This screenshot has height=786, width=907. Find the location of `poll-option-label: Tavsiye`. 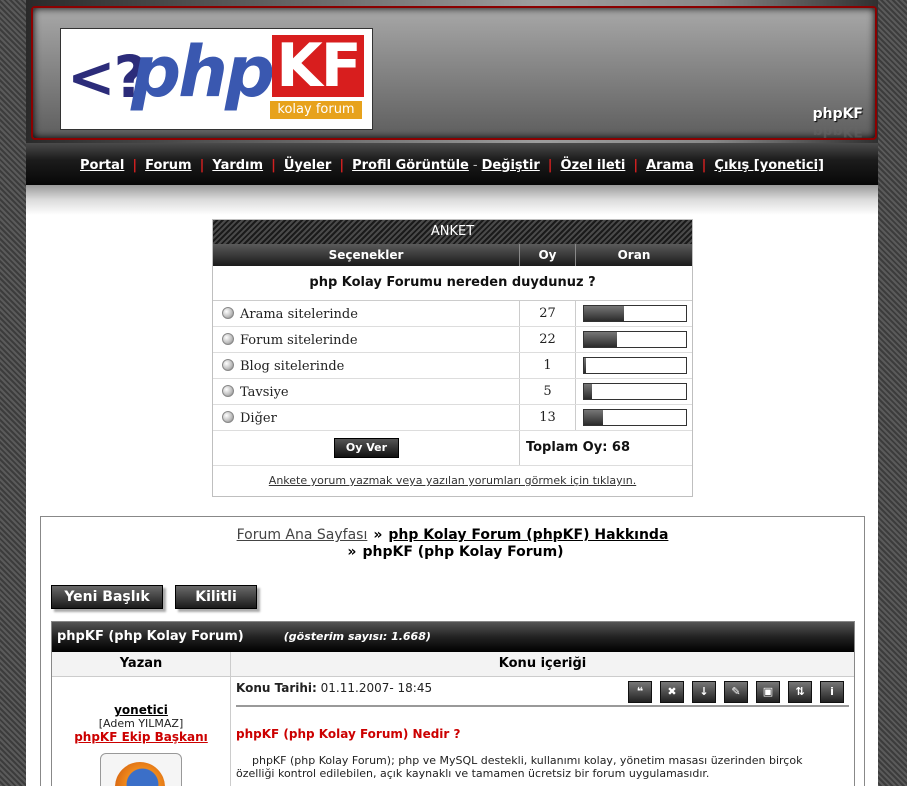

poll-option-label: Tavsiye is located at coordinates (264, 392).